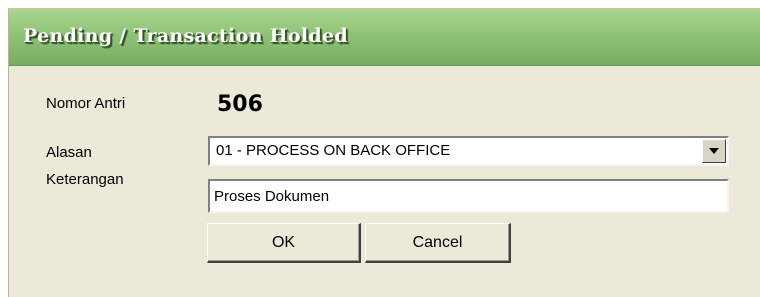 The width and height of the screenshot is (760, 297). Describe the element at coordinates (464, 196) in the screenshot. I see `note-input` at that location.